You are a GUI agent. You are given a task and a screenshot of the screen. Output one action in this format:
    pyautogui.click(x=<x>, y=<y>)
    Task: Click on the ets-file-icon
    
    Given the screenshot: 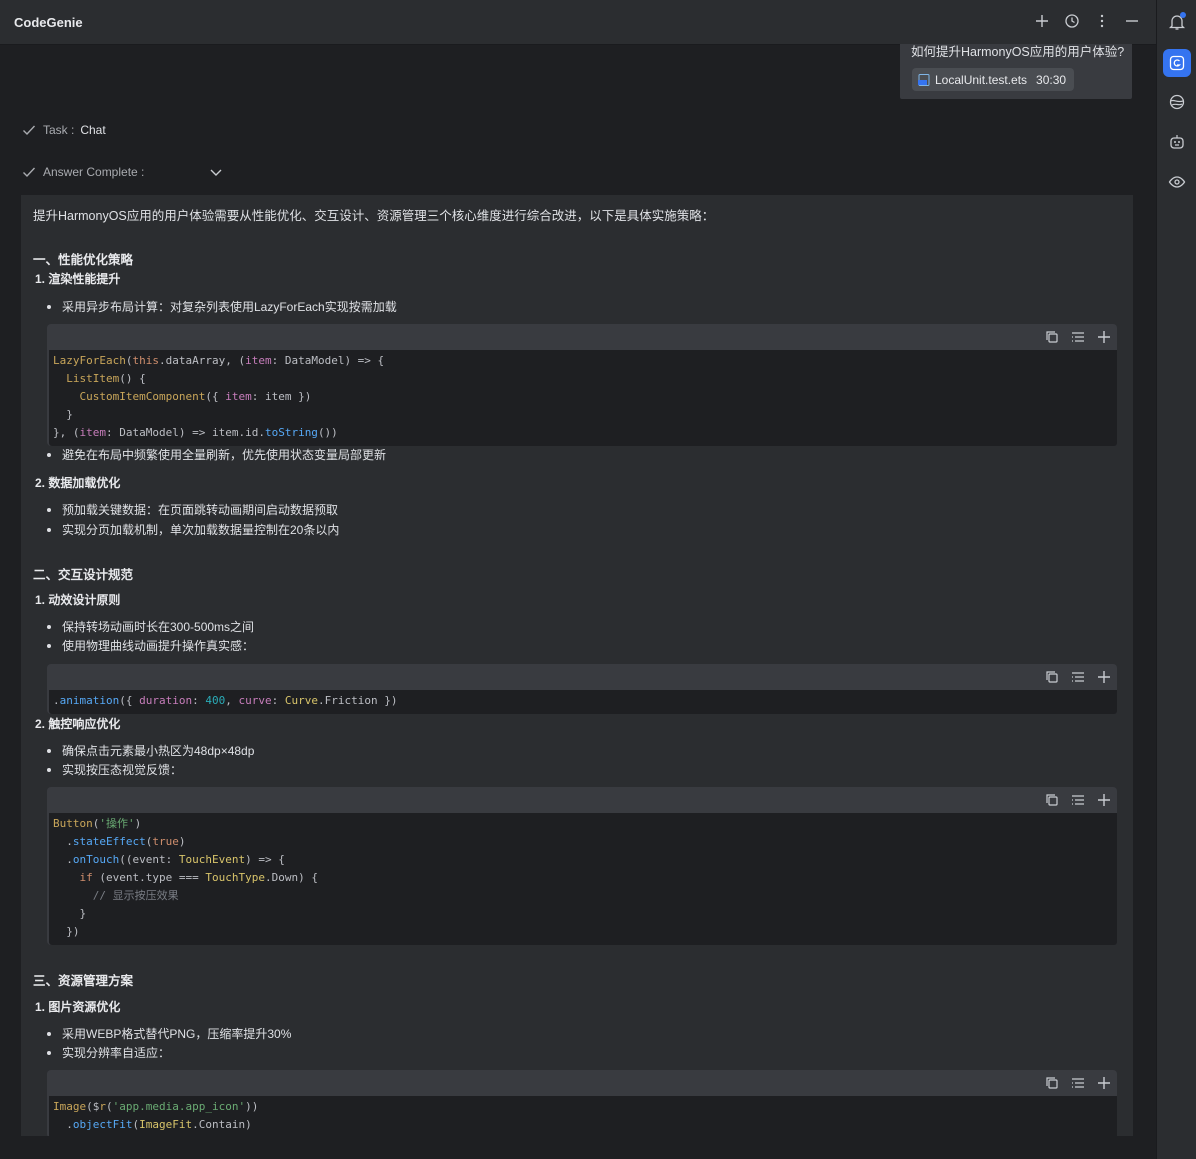 What is the action you would take?
    pyautogui.click(x=924, y=79)
    